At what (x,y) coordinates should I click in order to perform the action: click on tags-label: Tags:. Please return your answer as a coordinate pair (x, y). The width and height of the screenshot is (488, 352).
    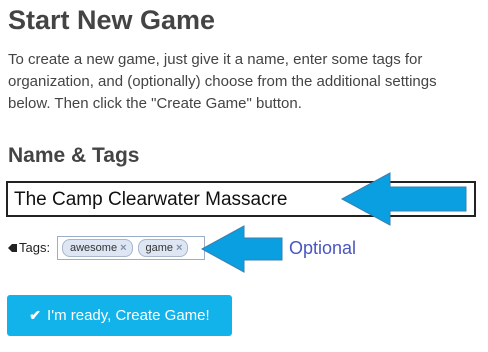
    Looking at the image, I should click on (29, 248).